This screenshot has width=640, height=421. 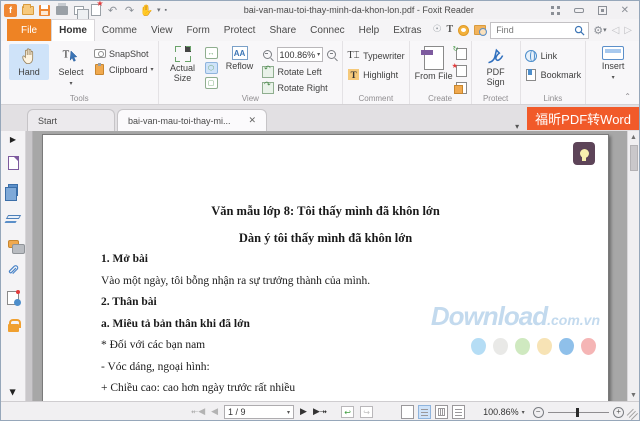 What do you see at coordinates (628, 30) in the screenshot?
I see `history-forward-icon: ▷` at bounding box center [628, 30].